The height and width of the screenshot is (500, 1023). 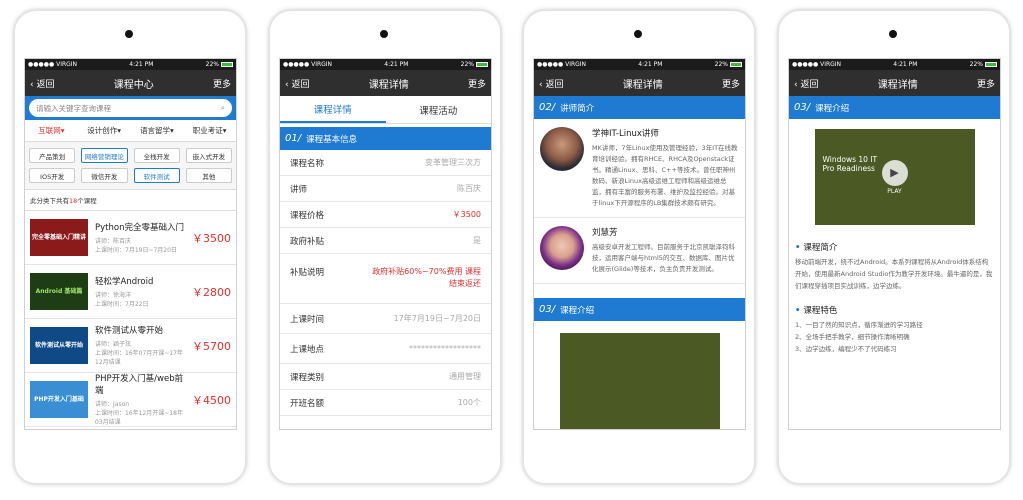 I want to click on nav-bar: ‹ 返回 课程中心 更多, so click(x=130, y=83).